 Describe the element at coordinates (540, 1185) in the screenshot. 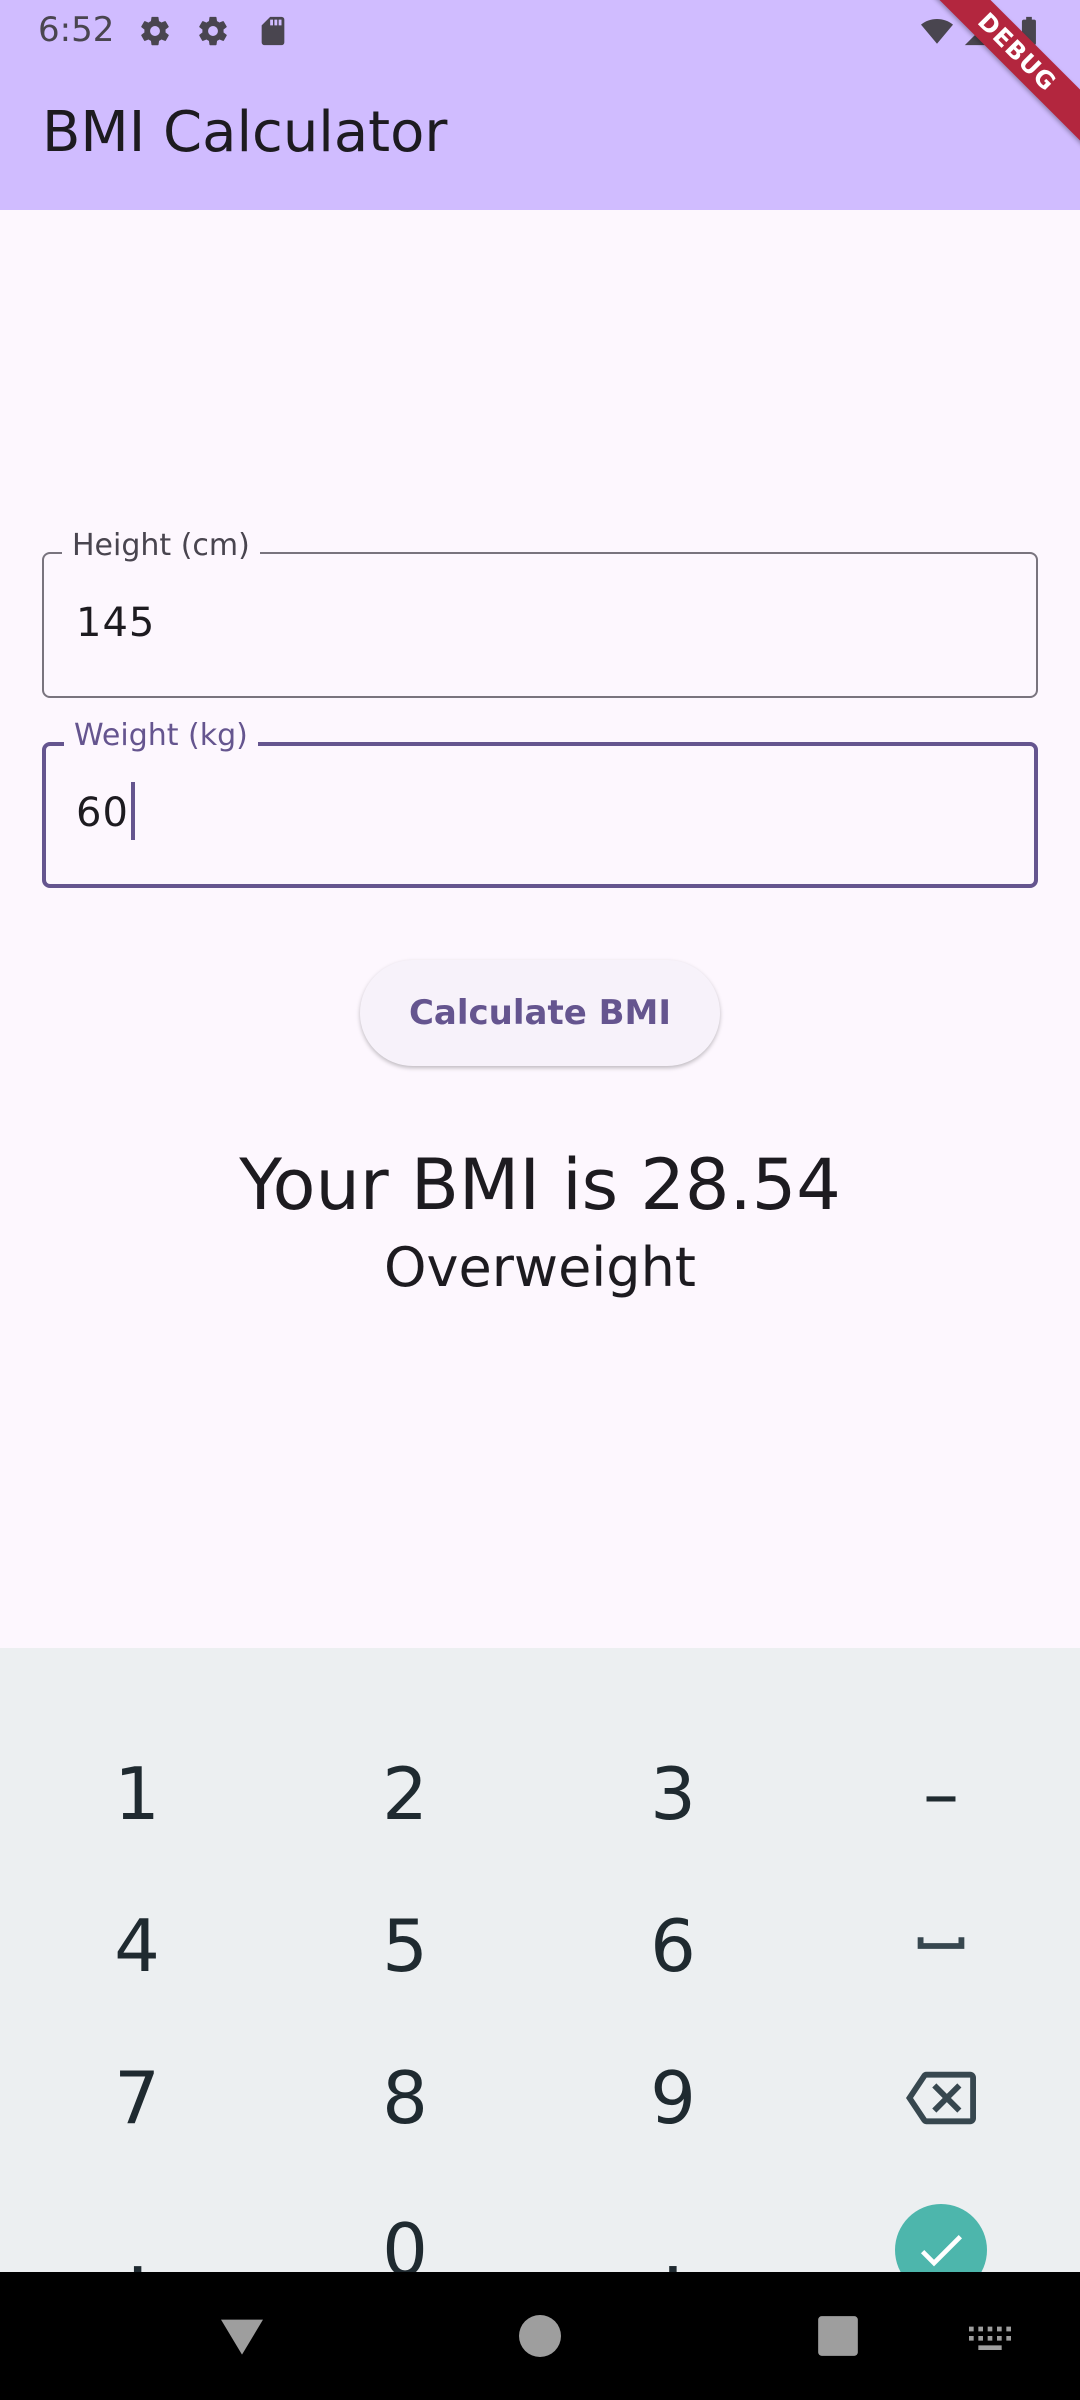

I see `bmi-result: Your BMI is 28.54` at that location.